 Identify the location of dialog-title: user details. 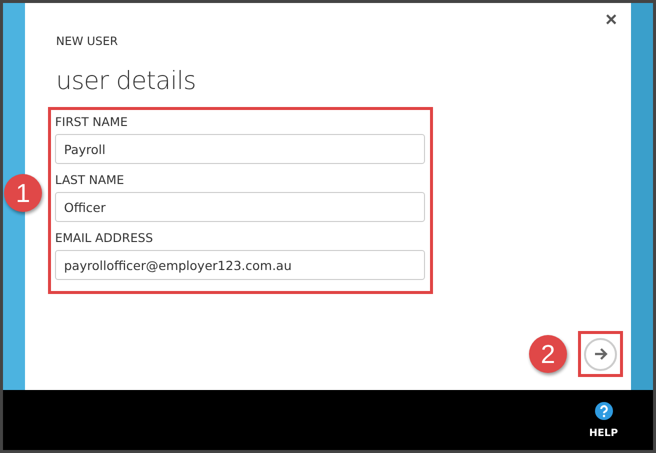
(126, 80).